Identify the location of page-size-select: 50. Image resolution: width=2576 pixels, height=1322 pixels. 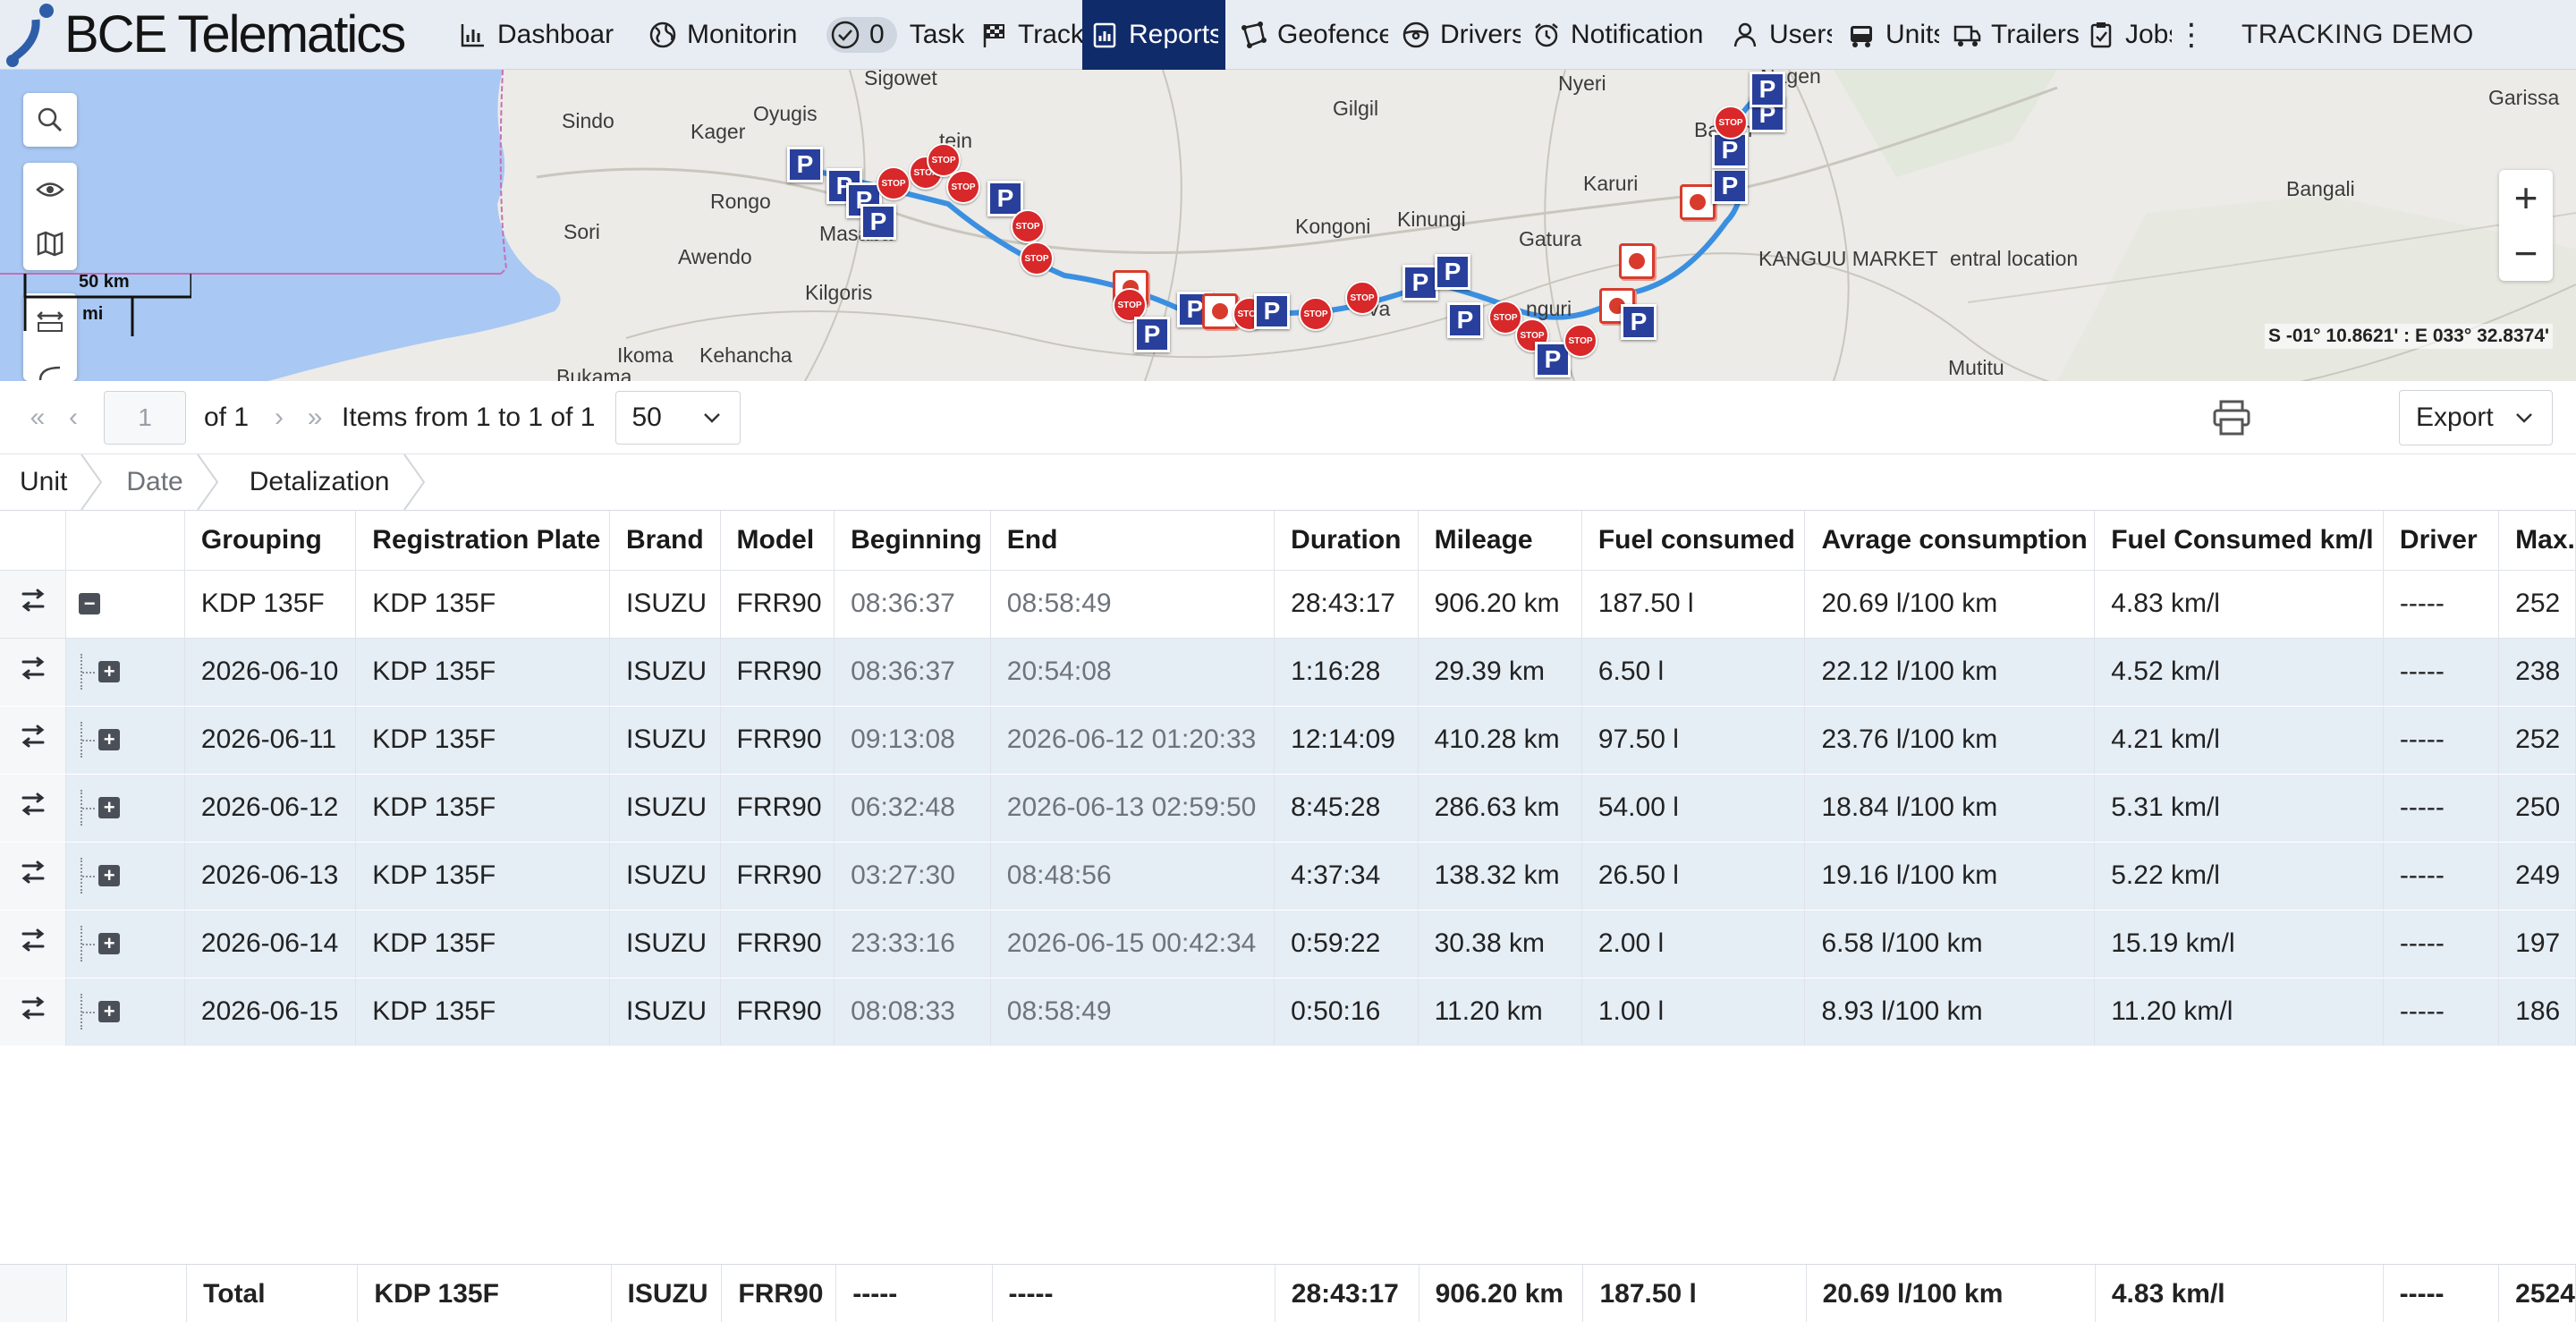
(677, 418).